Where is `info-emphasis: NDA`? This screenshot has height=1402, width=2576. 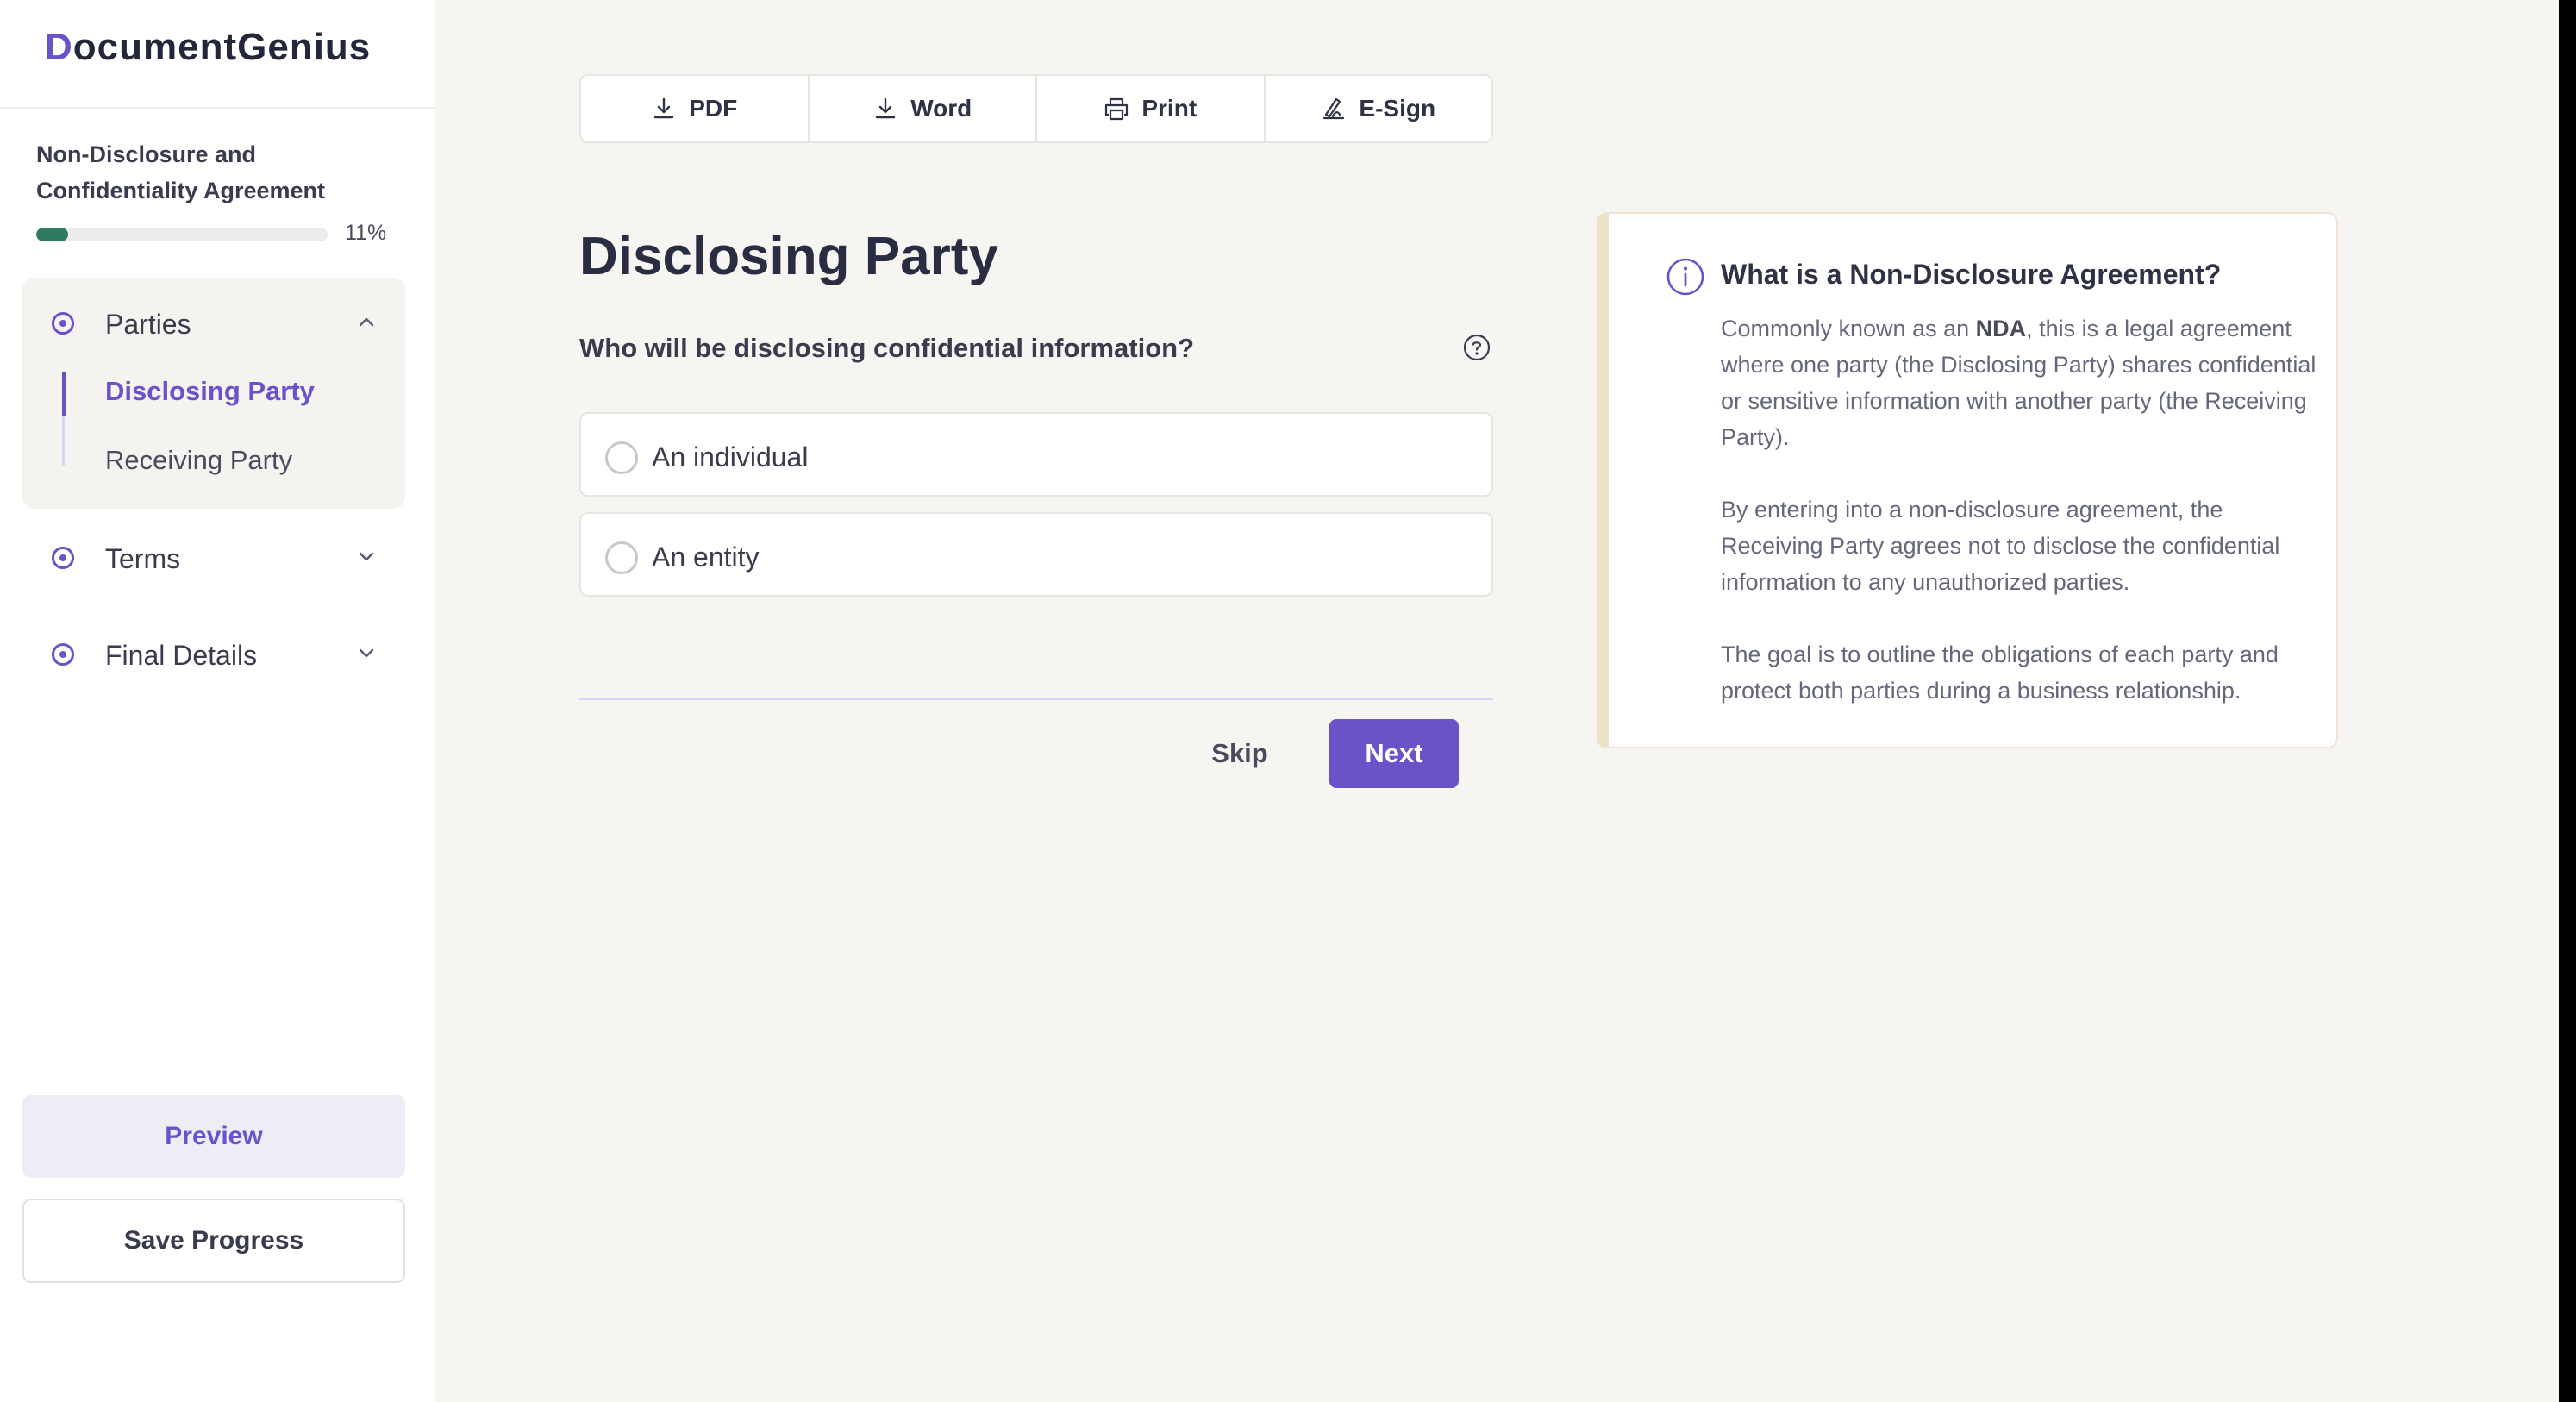 info-emphasis: NDA is located at coordinates (2001, 329).